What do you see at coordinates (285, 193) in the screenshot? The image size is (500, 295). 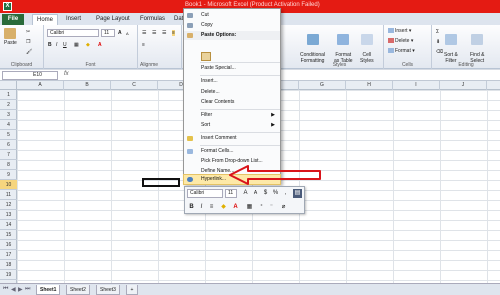 I see `comma-style-icon: ,` at bounding box center [285, 193].